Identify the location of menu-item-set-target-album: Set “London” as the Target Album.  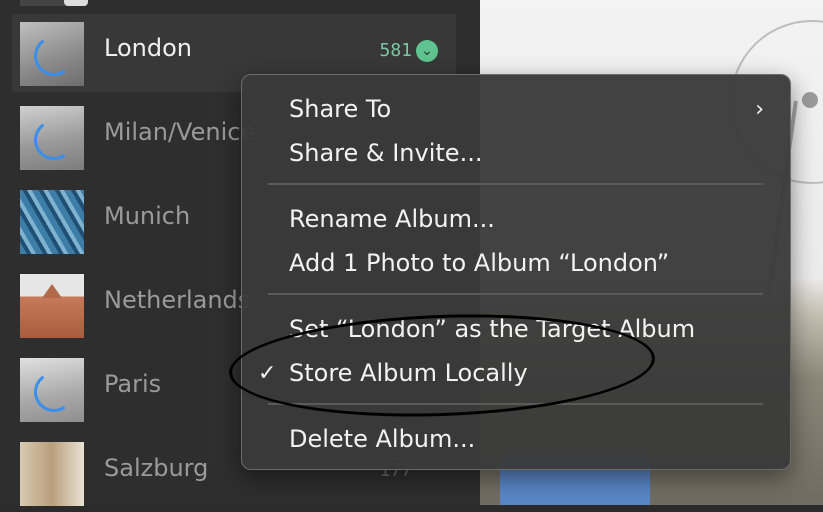
(492, 329).